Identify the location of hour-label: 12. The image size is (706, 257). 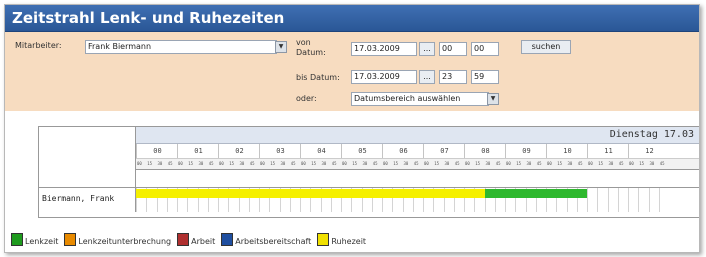
(649, 151).